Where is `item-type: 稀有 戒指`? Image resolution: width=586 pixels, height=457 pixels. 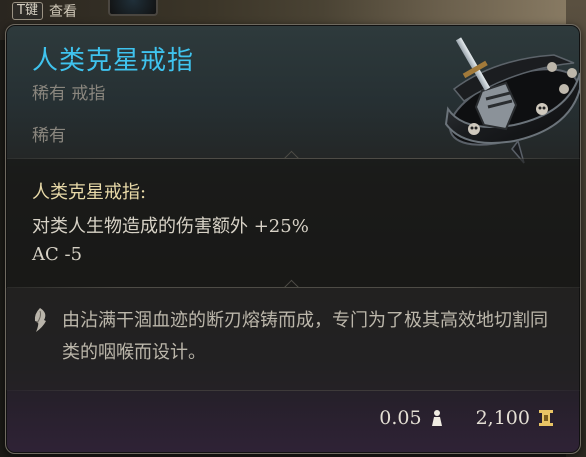 item-type: 稀有 戒指 is located at coordinates (69, 94).